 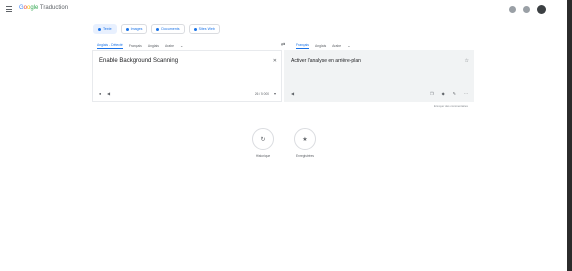 I want to click on target-lang-selected: Français, so click(x=303, y=46).